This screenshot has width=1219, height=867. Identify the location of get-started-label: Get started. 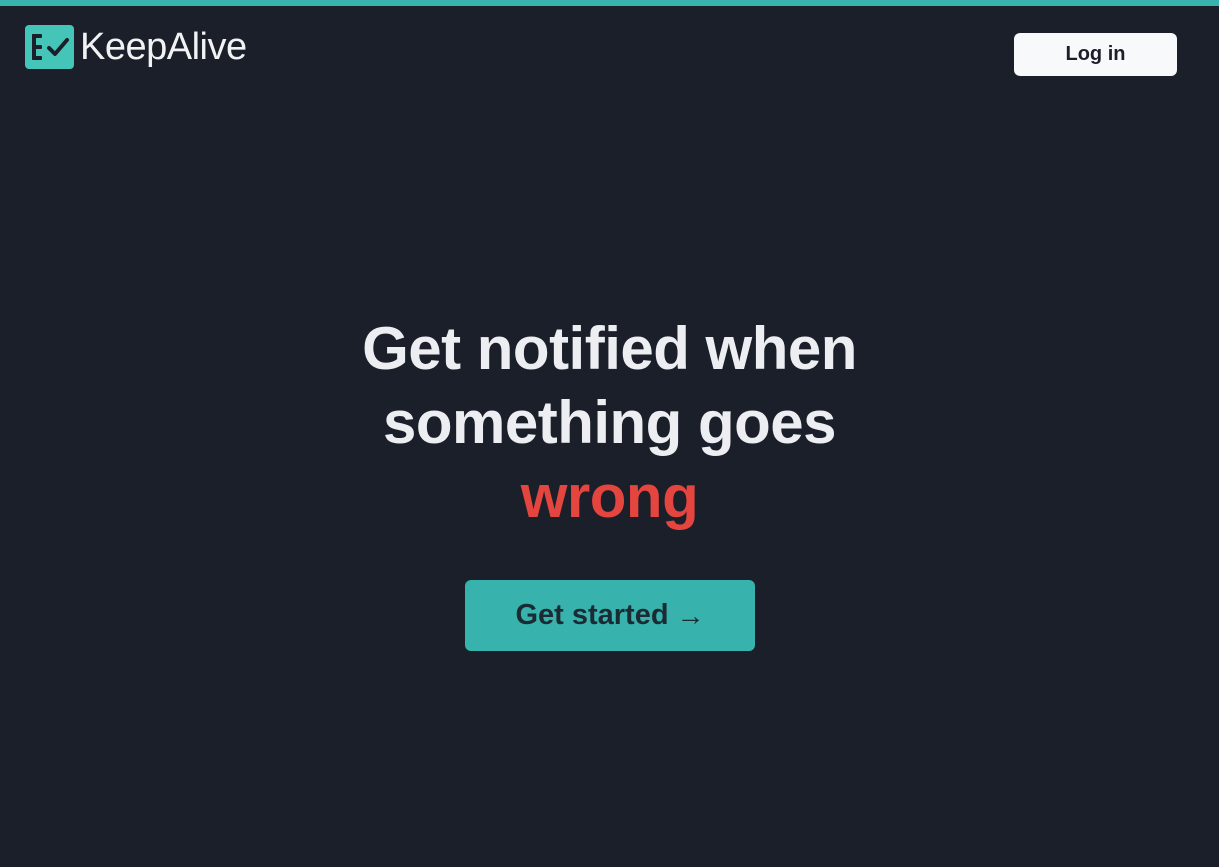
(592, 615).